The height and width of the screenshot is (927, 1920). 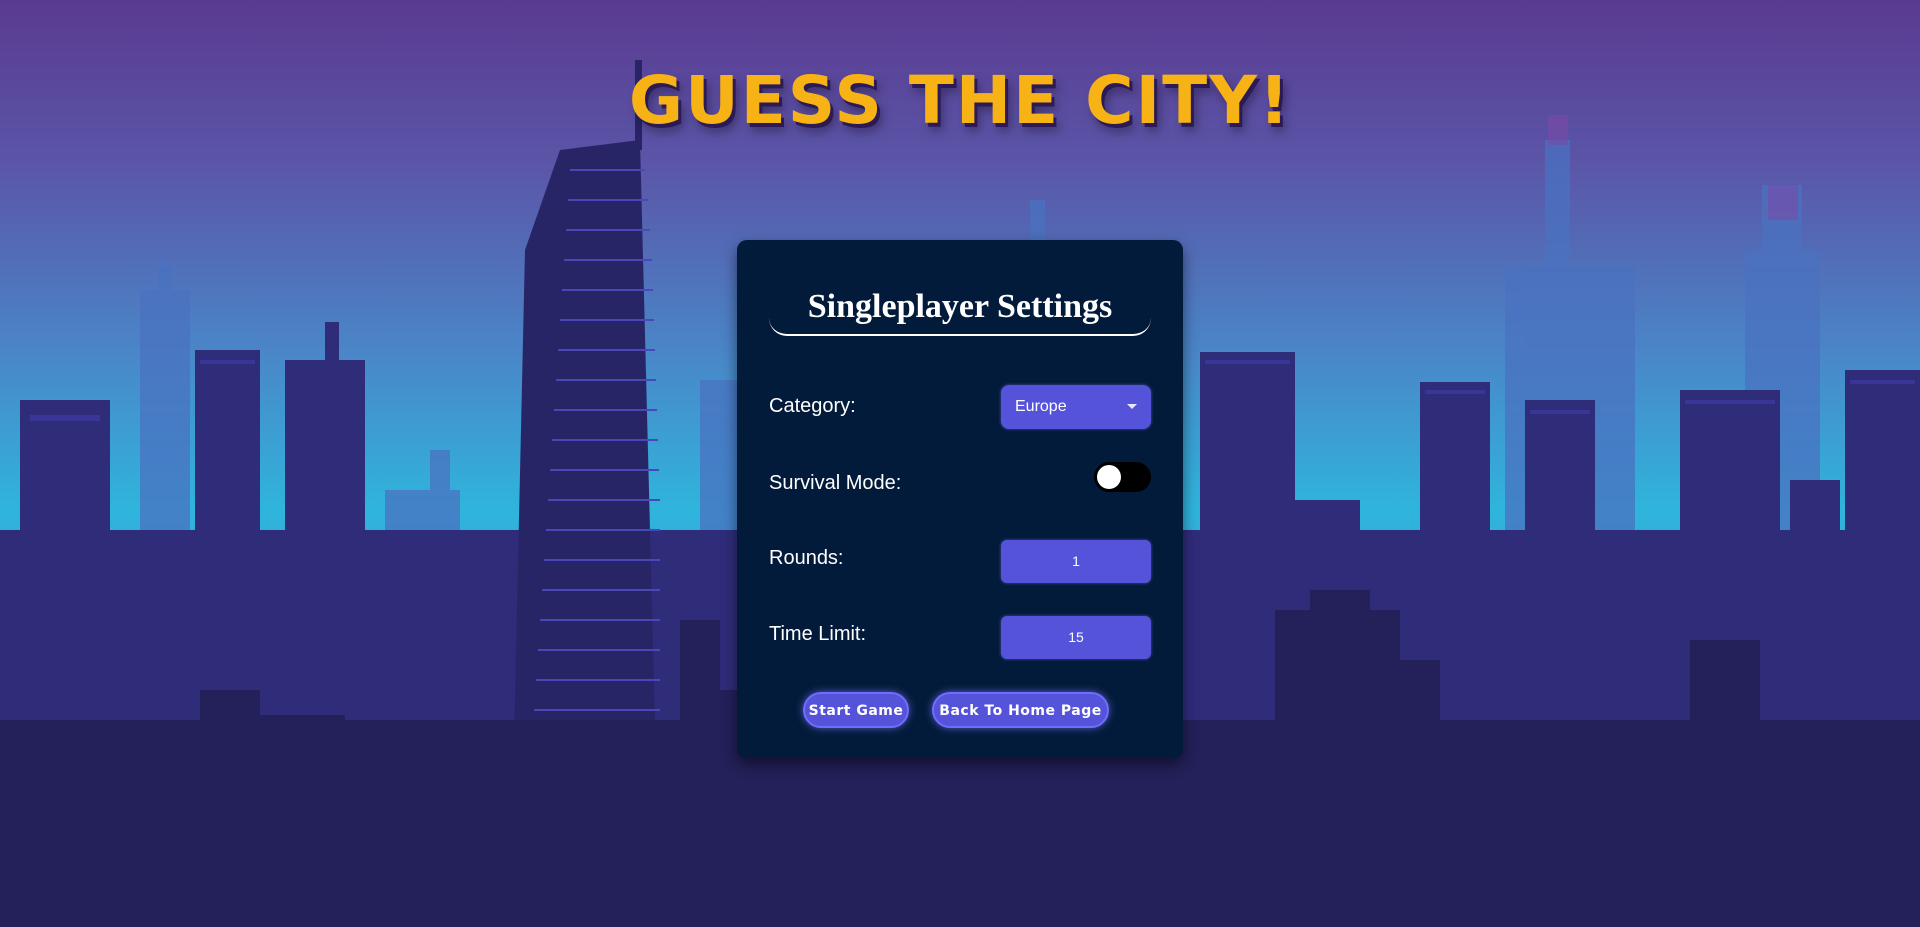 What do you see at coordinates (1132, 406) in the screenshot?
I see `chevron-down-icon` at bounding box center [1132, 406].